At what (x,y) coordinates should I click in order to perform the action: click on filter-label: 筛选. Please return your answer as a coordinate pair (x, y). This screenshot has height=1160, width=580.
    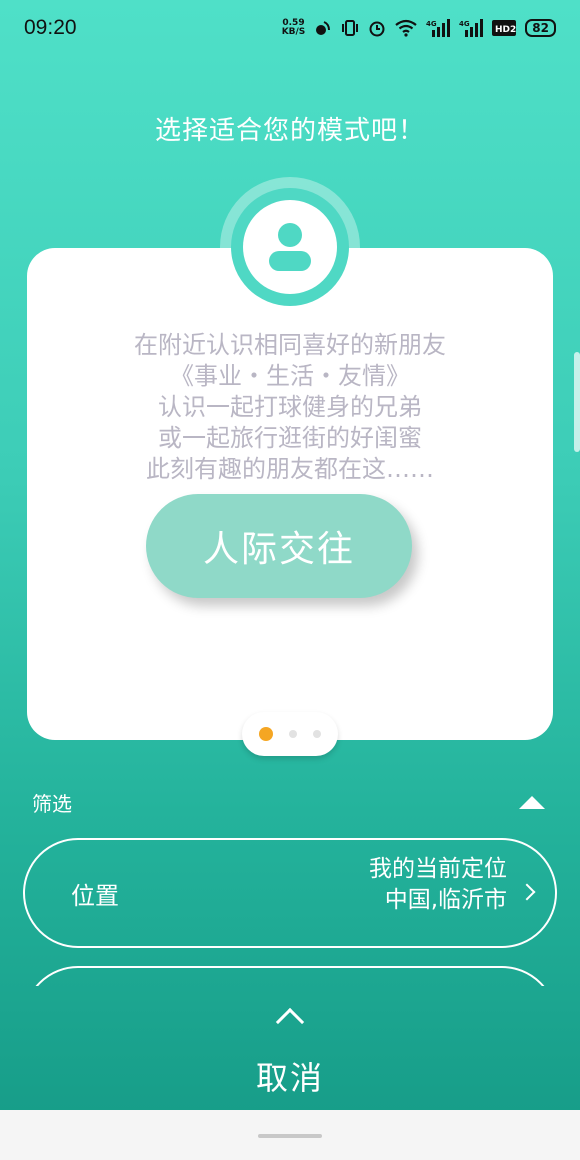
    Looking at the image, I should click on (52, 804).